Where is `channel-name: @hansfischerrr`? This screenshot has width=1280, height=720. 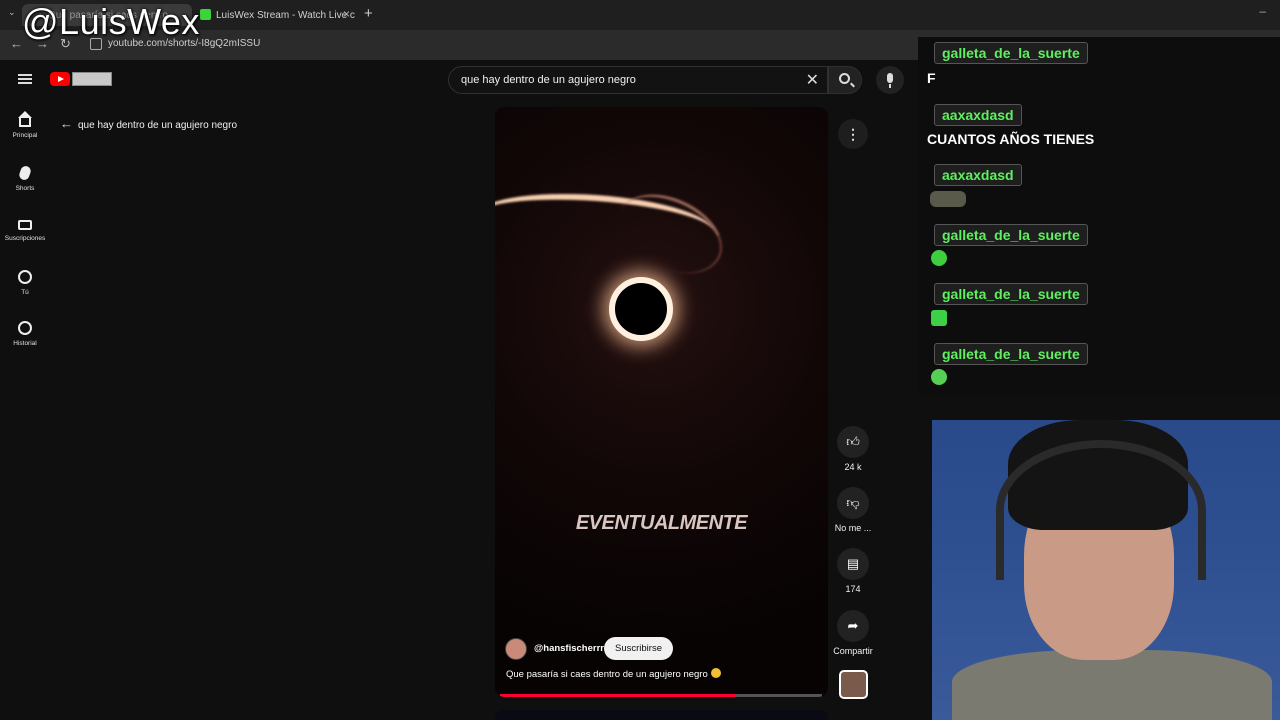 channel-name: @hansfischerrr is located at coordinates (569, 648).